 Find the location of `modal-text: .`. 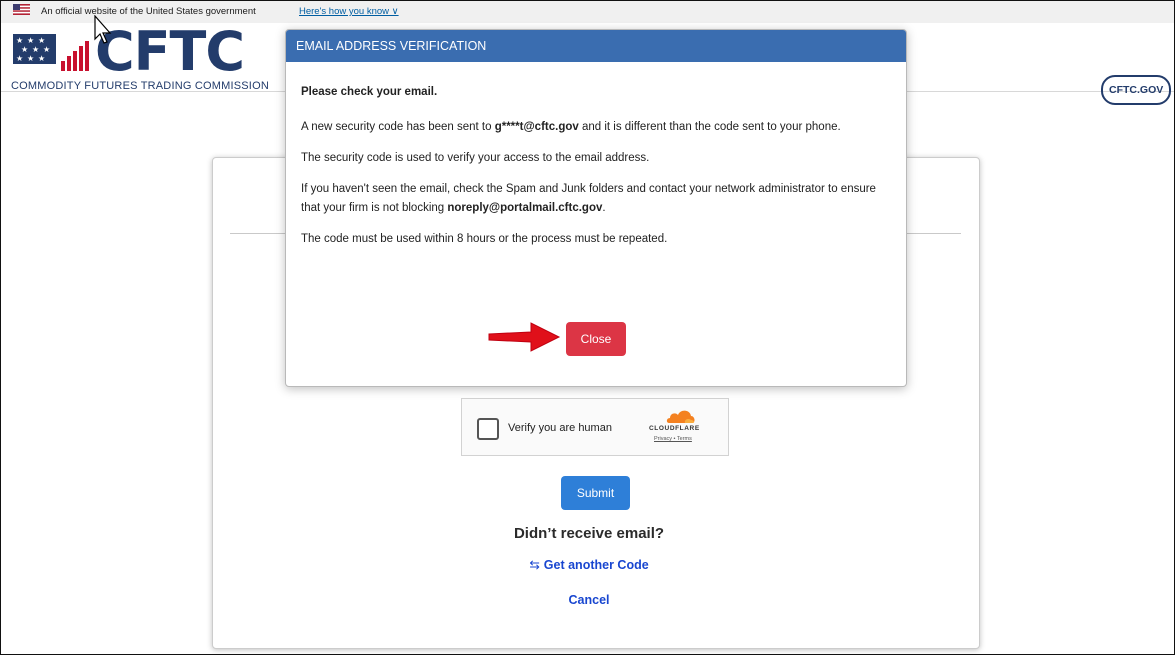

modal-text: . is located at coordinates (604, 208).